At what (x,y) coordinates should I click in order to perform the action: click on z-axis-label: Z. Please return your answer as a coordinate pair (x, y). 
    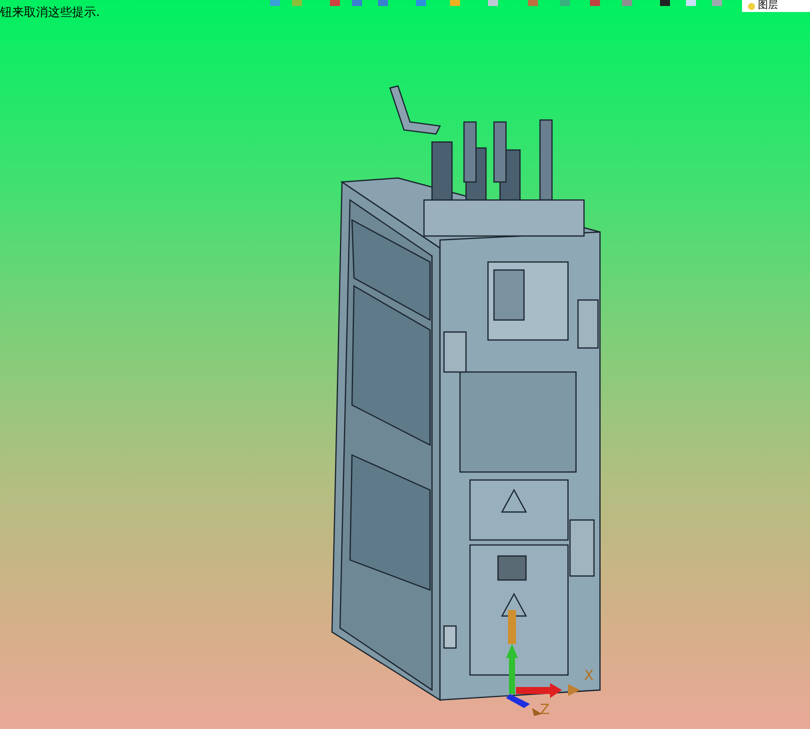
    Looking at the image, I should click on (545, 710).